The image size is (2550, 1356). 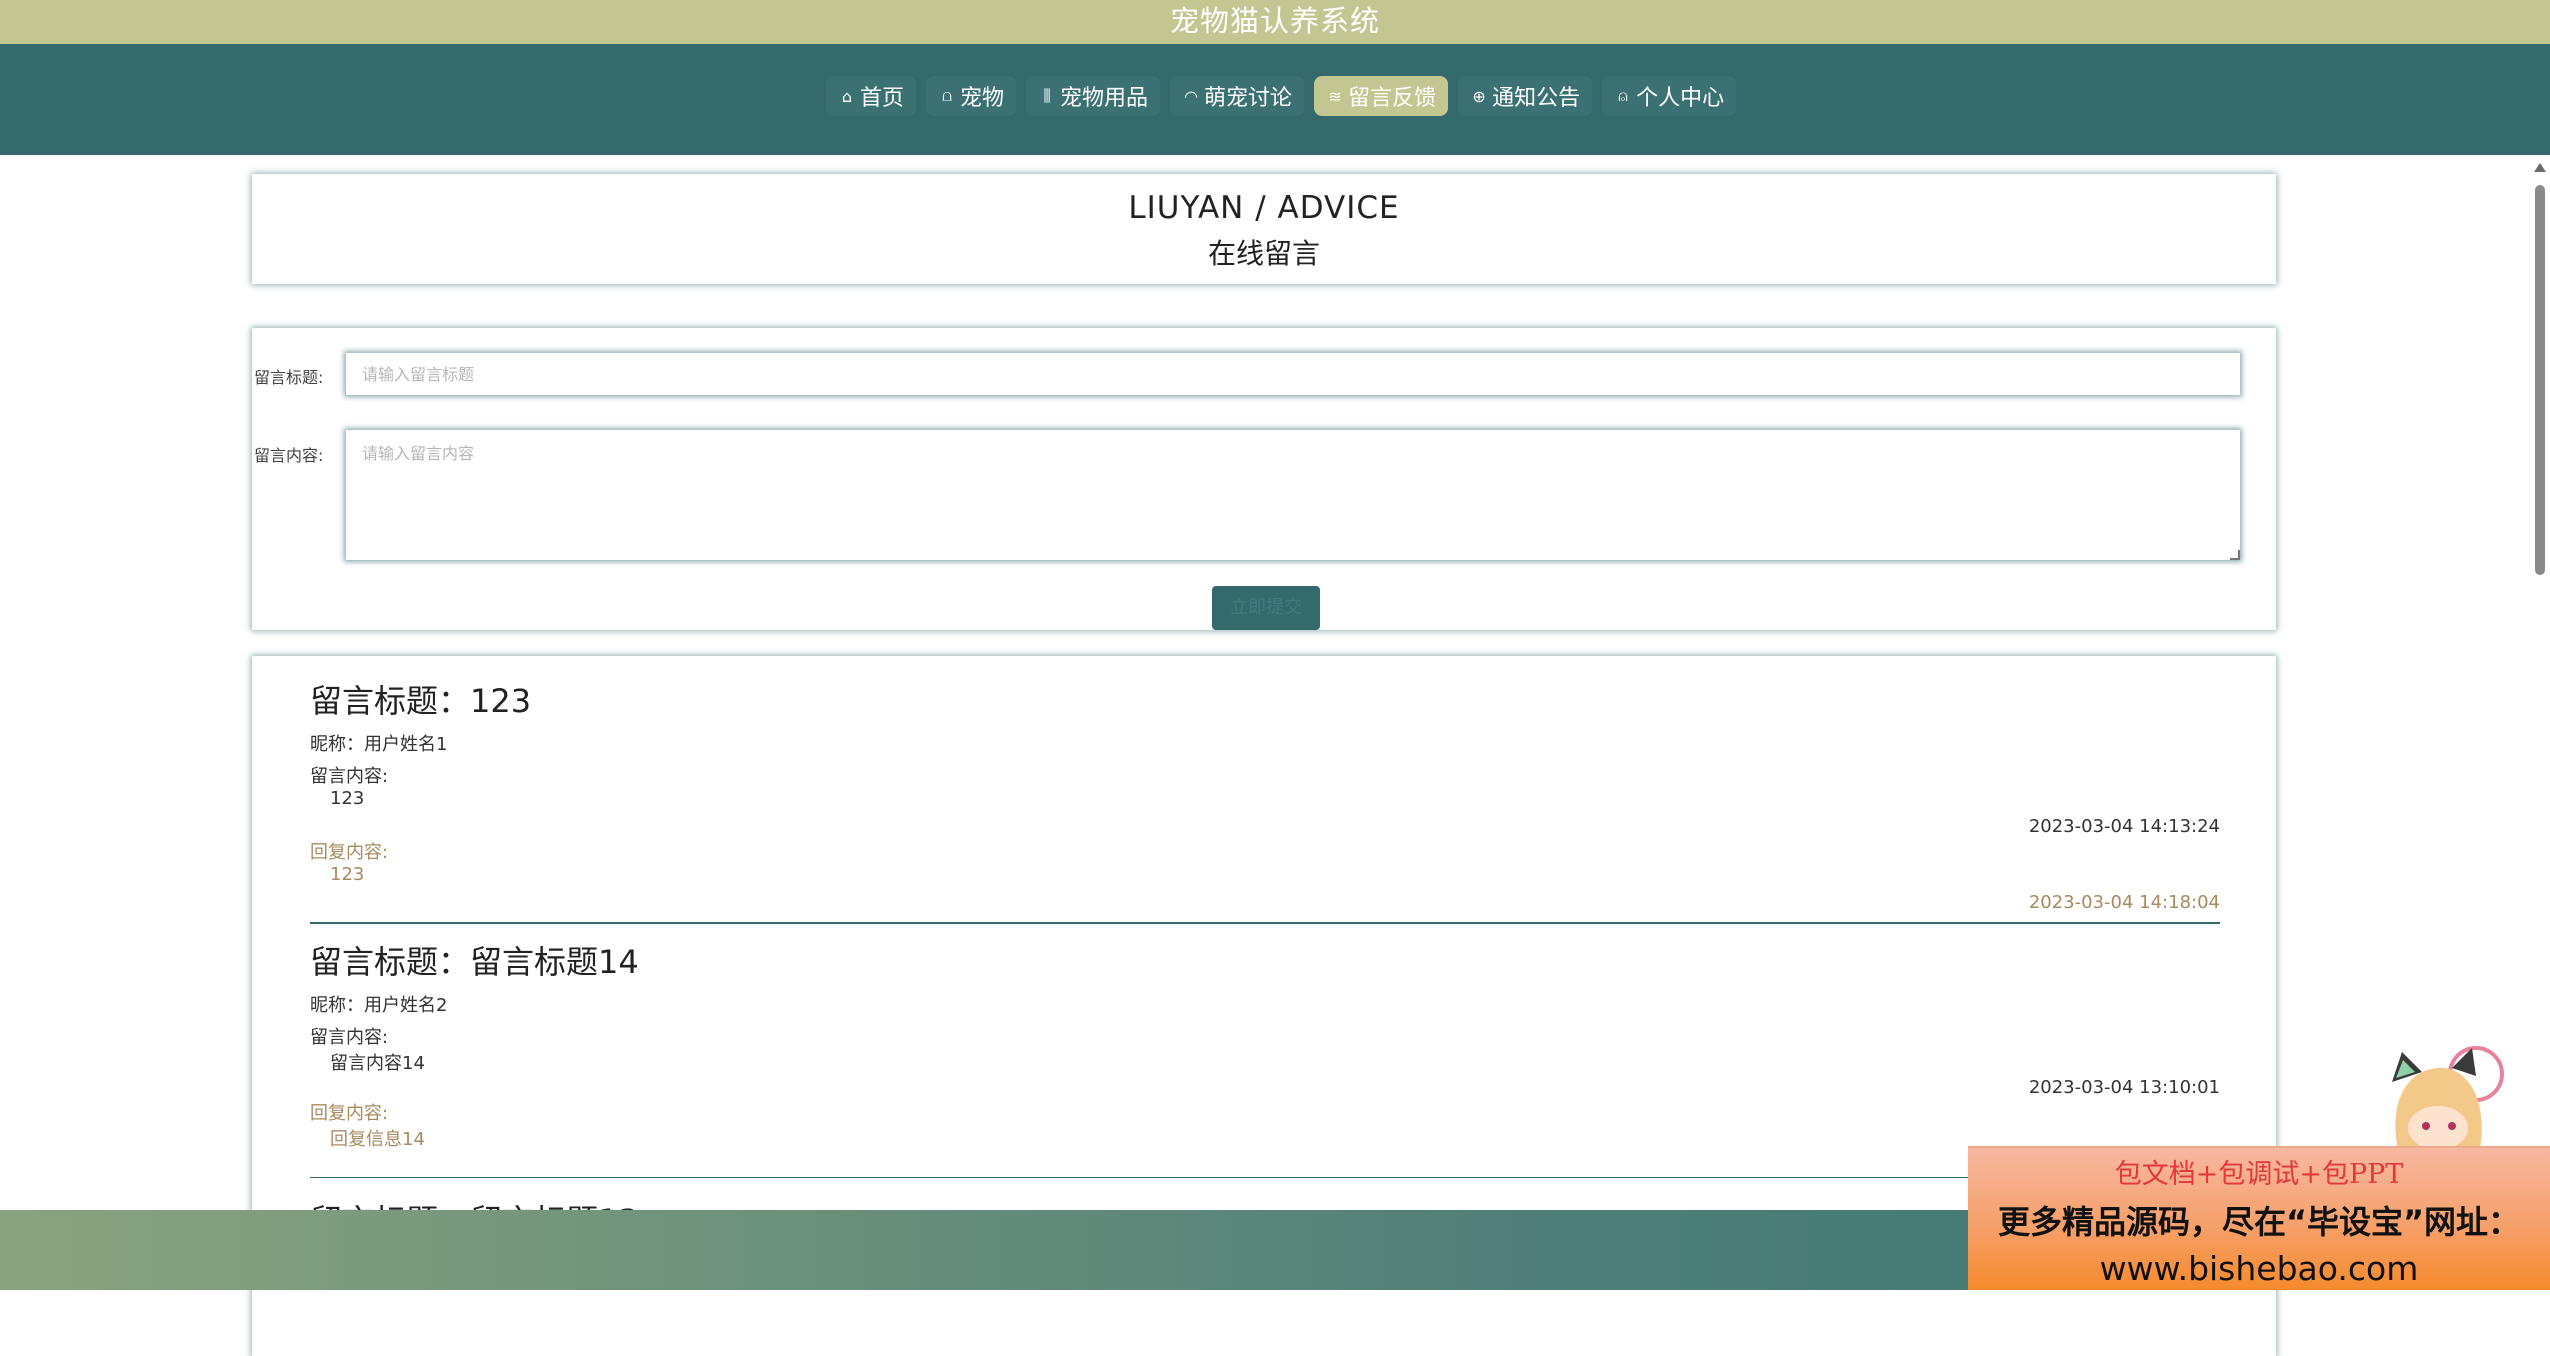 I want to click on message-content: 123, so click(x=347, y=798).